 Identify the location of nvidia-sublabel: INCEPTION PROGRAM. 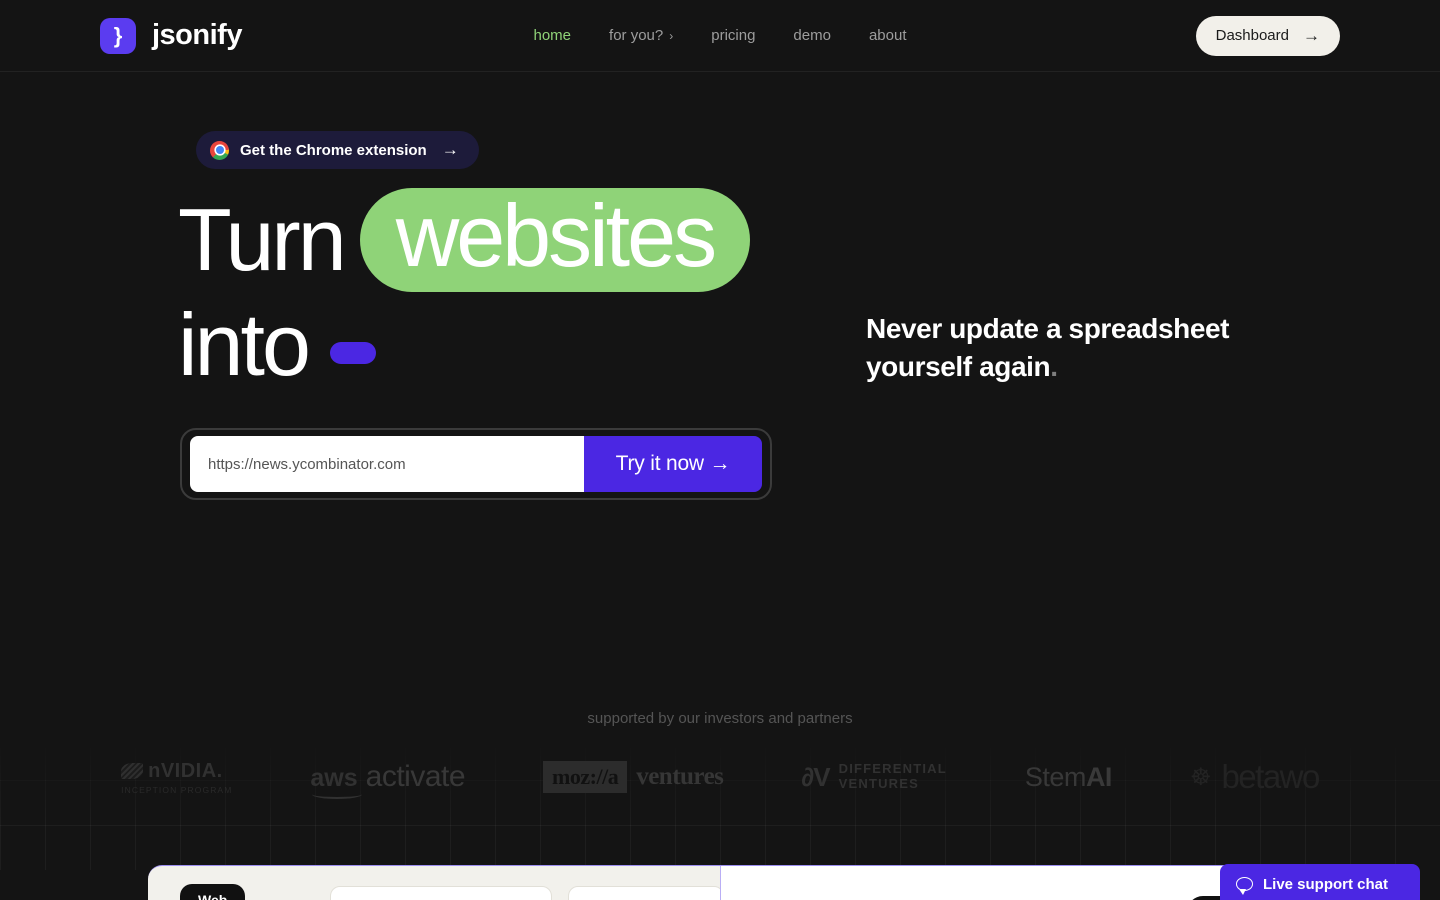
(177, 789).